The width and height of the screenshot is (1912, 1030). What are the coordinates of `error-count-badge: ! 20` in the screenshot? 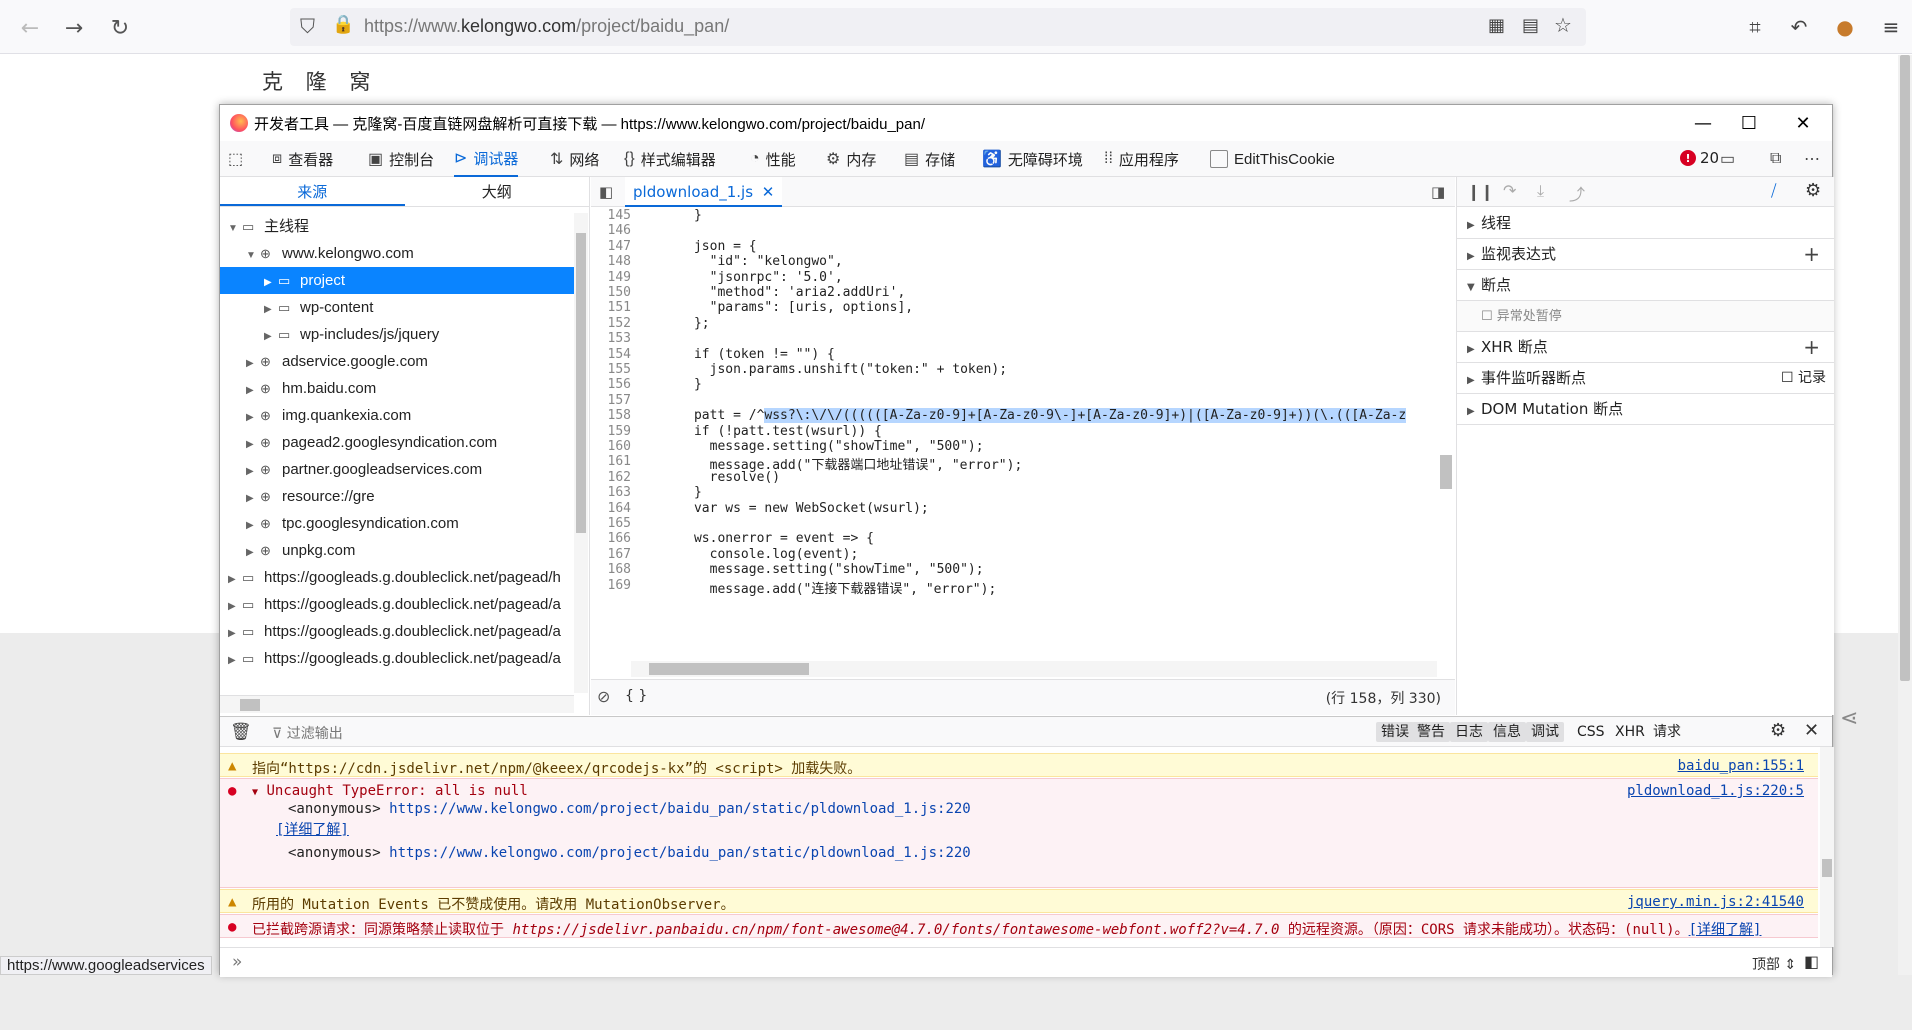 It's located at (1699, 158).